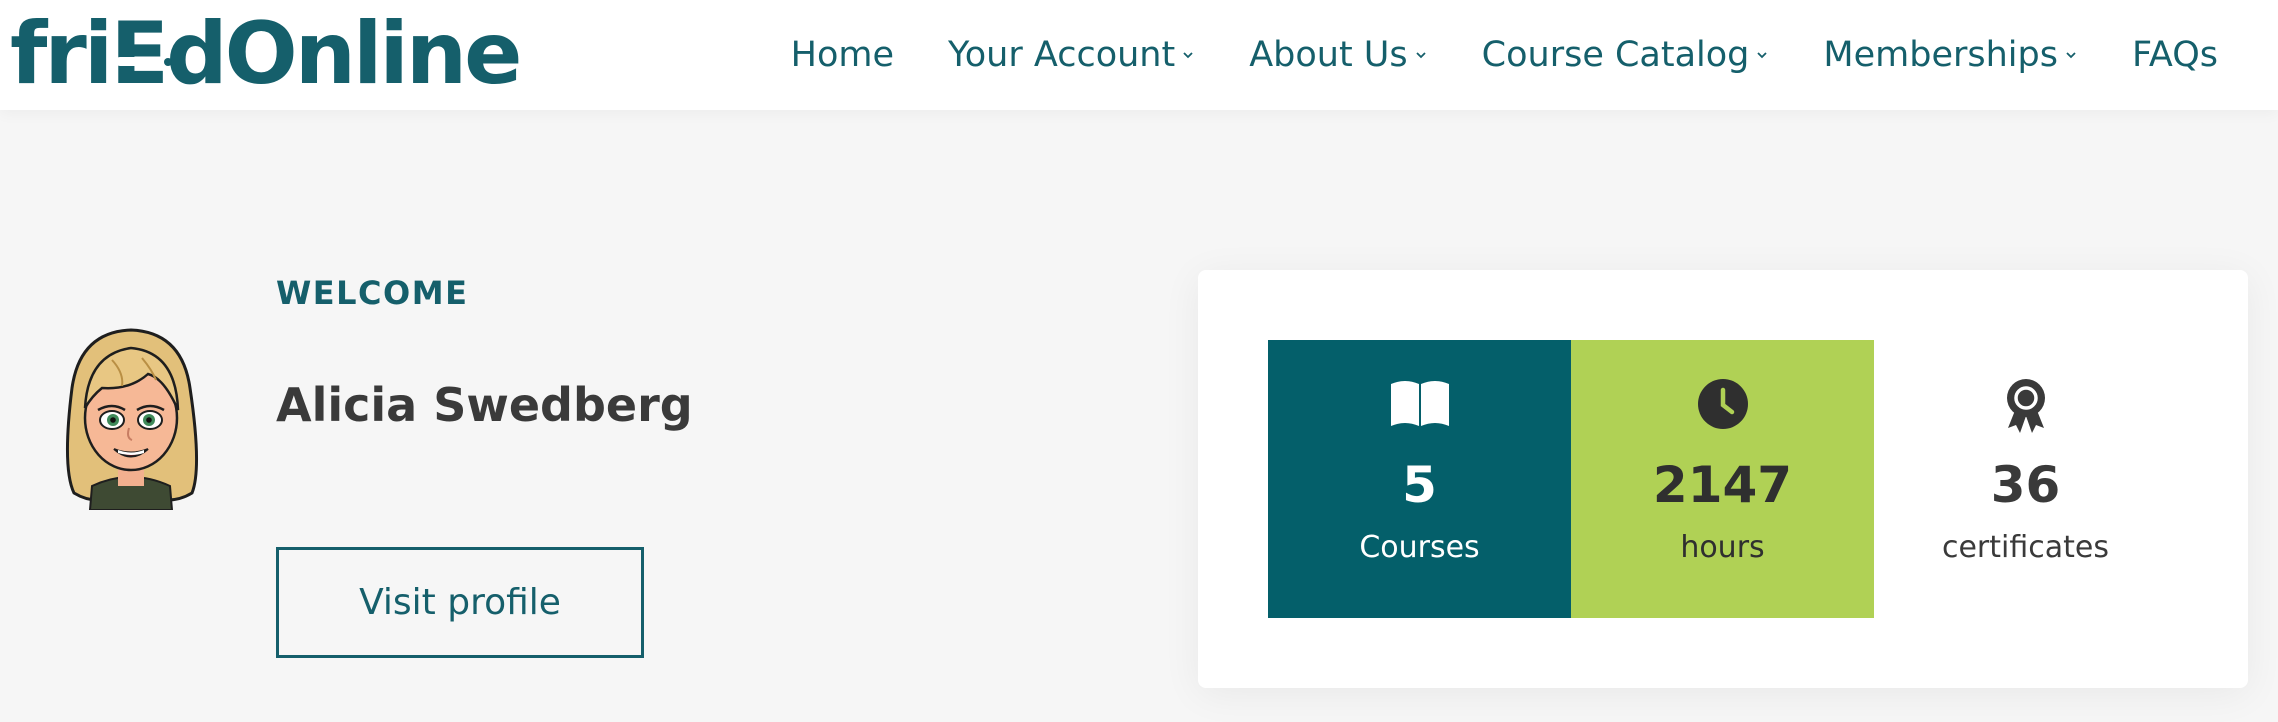 The image size is (2278, 722). I want to click on book-icon, so click(1420, 406).